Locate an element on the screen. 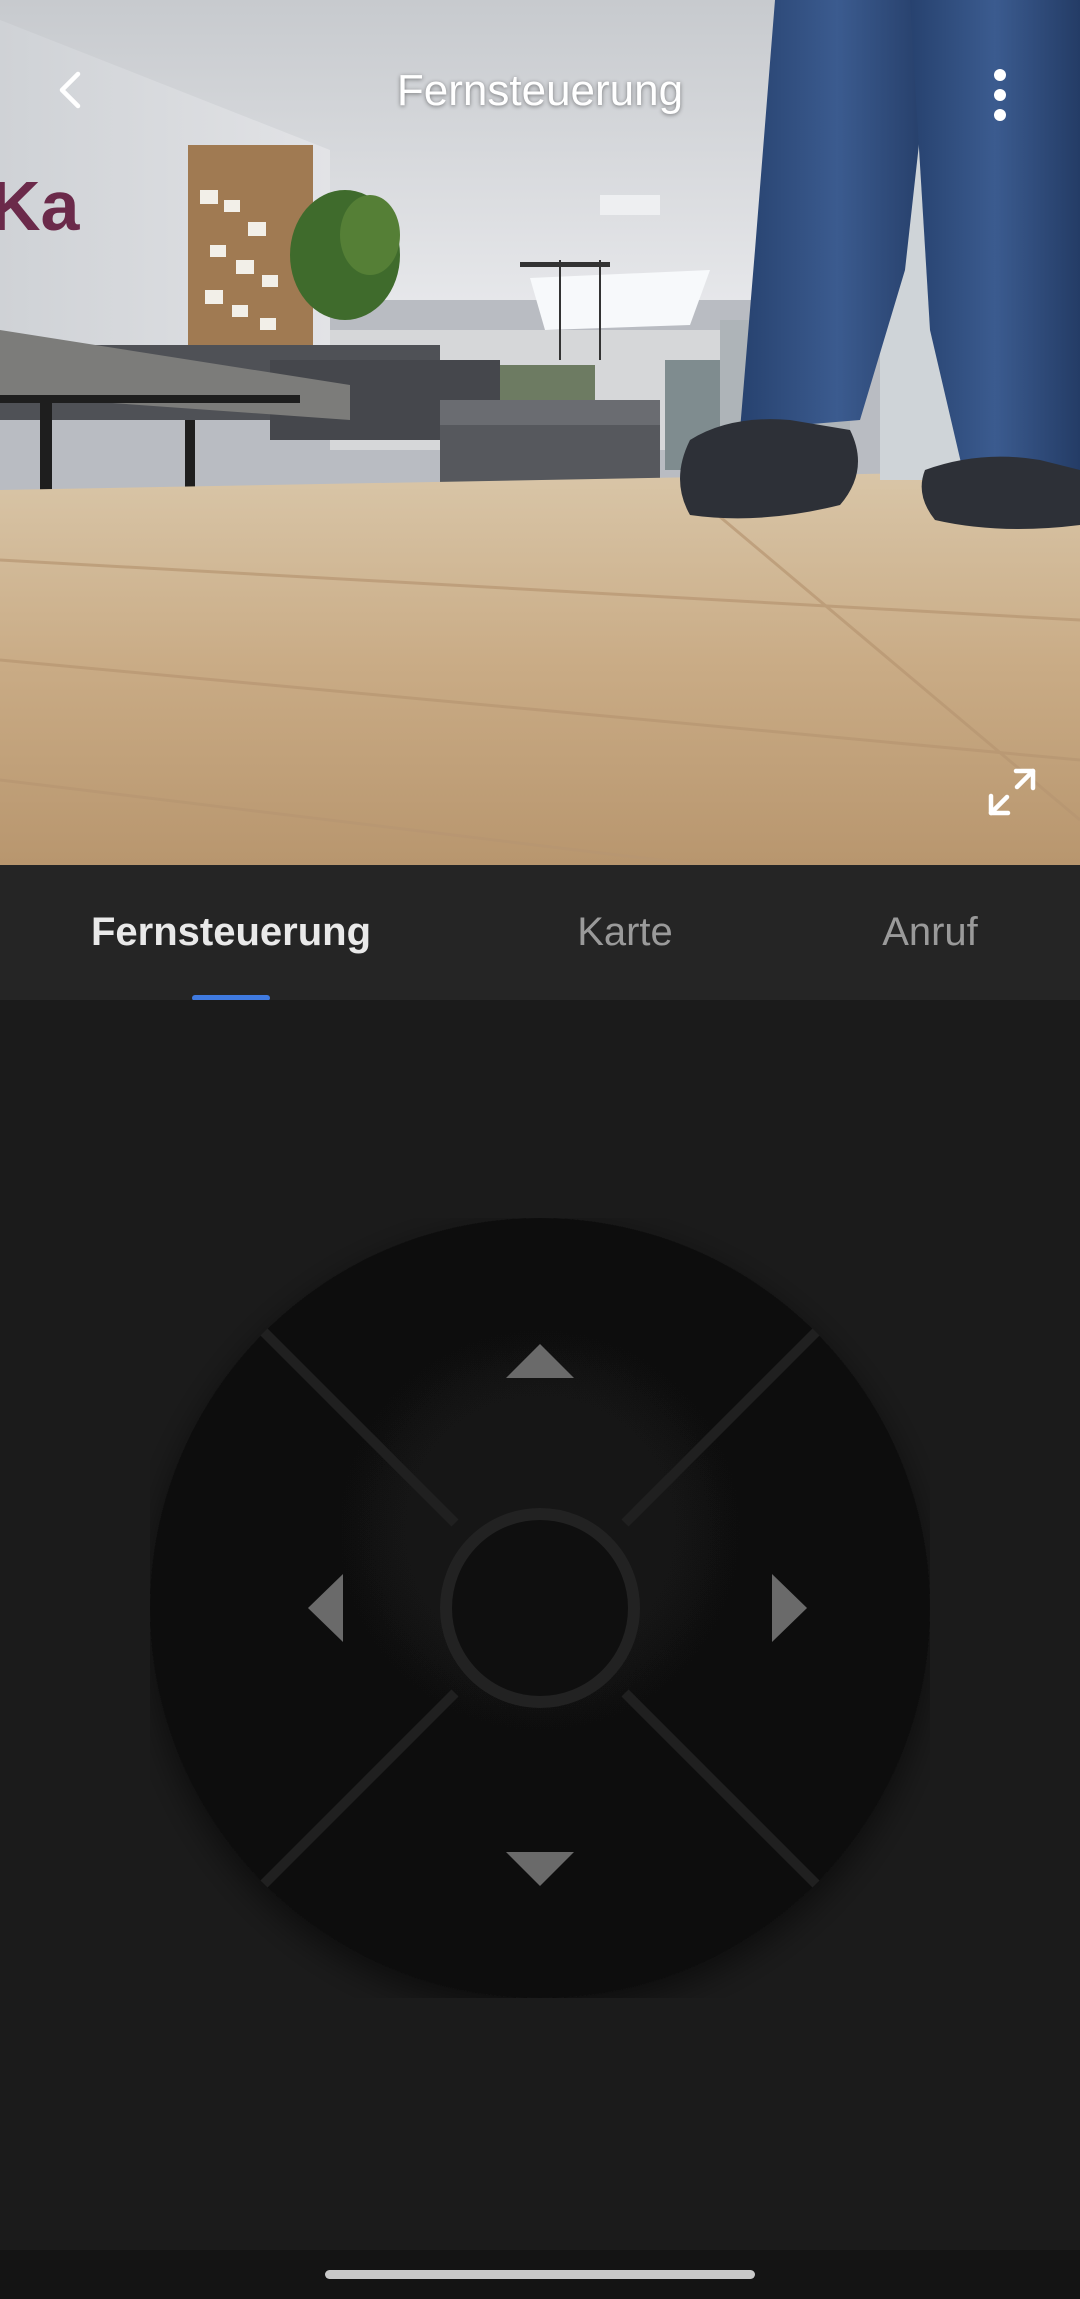  more-options-button is located at coordinates (1000, 95).